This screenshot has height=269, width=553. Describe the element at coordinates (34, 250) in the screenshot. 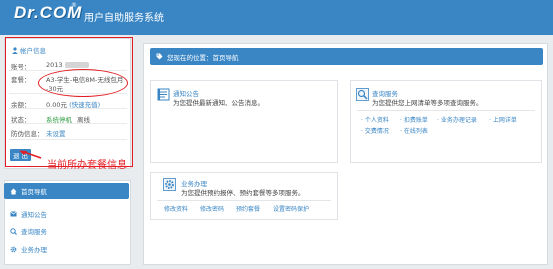

I see `sidebar-item-label: 业务办理` at that location.